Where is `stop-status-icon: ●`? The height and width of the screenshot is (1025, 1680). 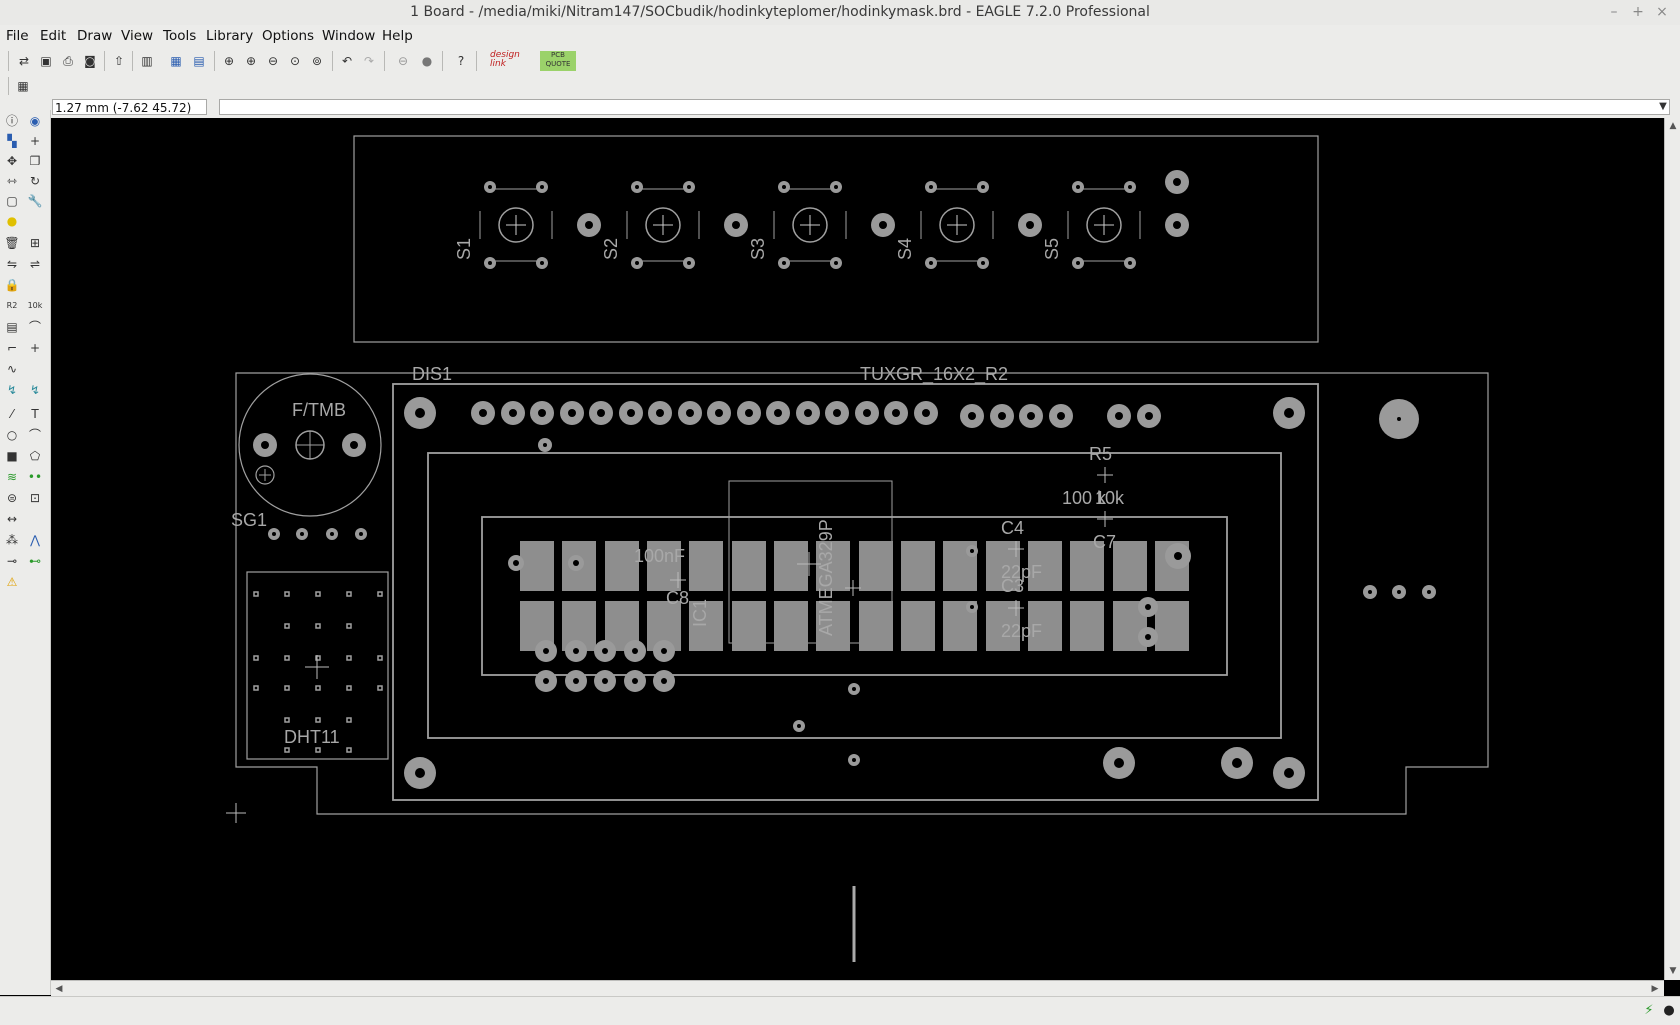 stop-status-icon: ● is located at coordinates (1669, 1011).